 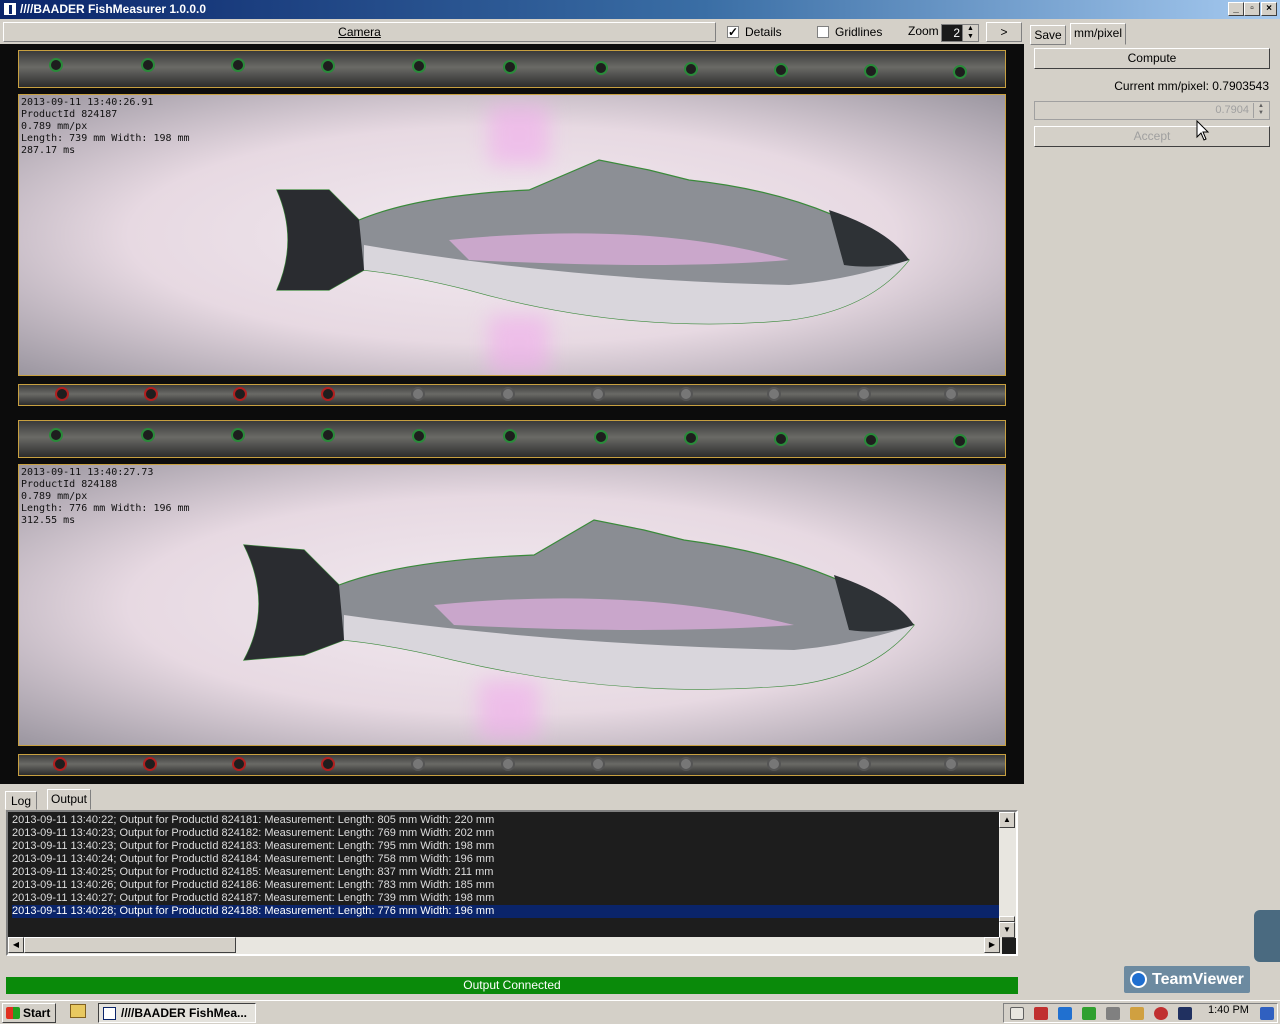 I want to click on overlay-dimensions: Length: 739 mm Width: 198 mm, so click(x=105, y=138).